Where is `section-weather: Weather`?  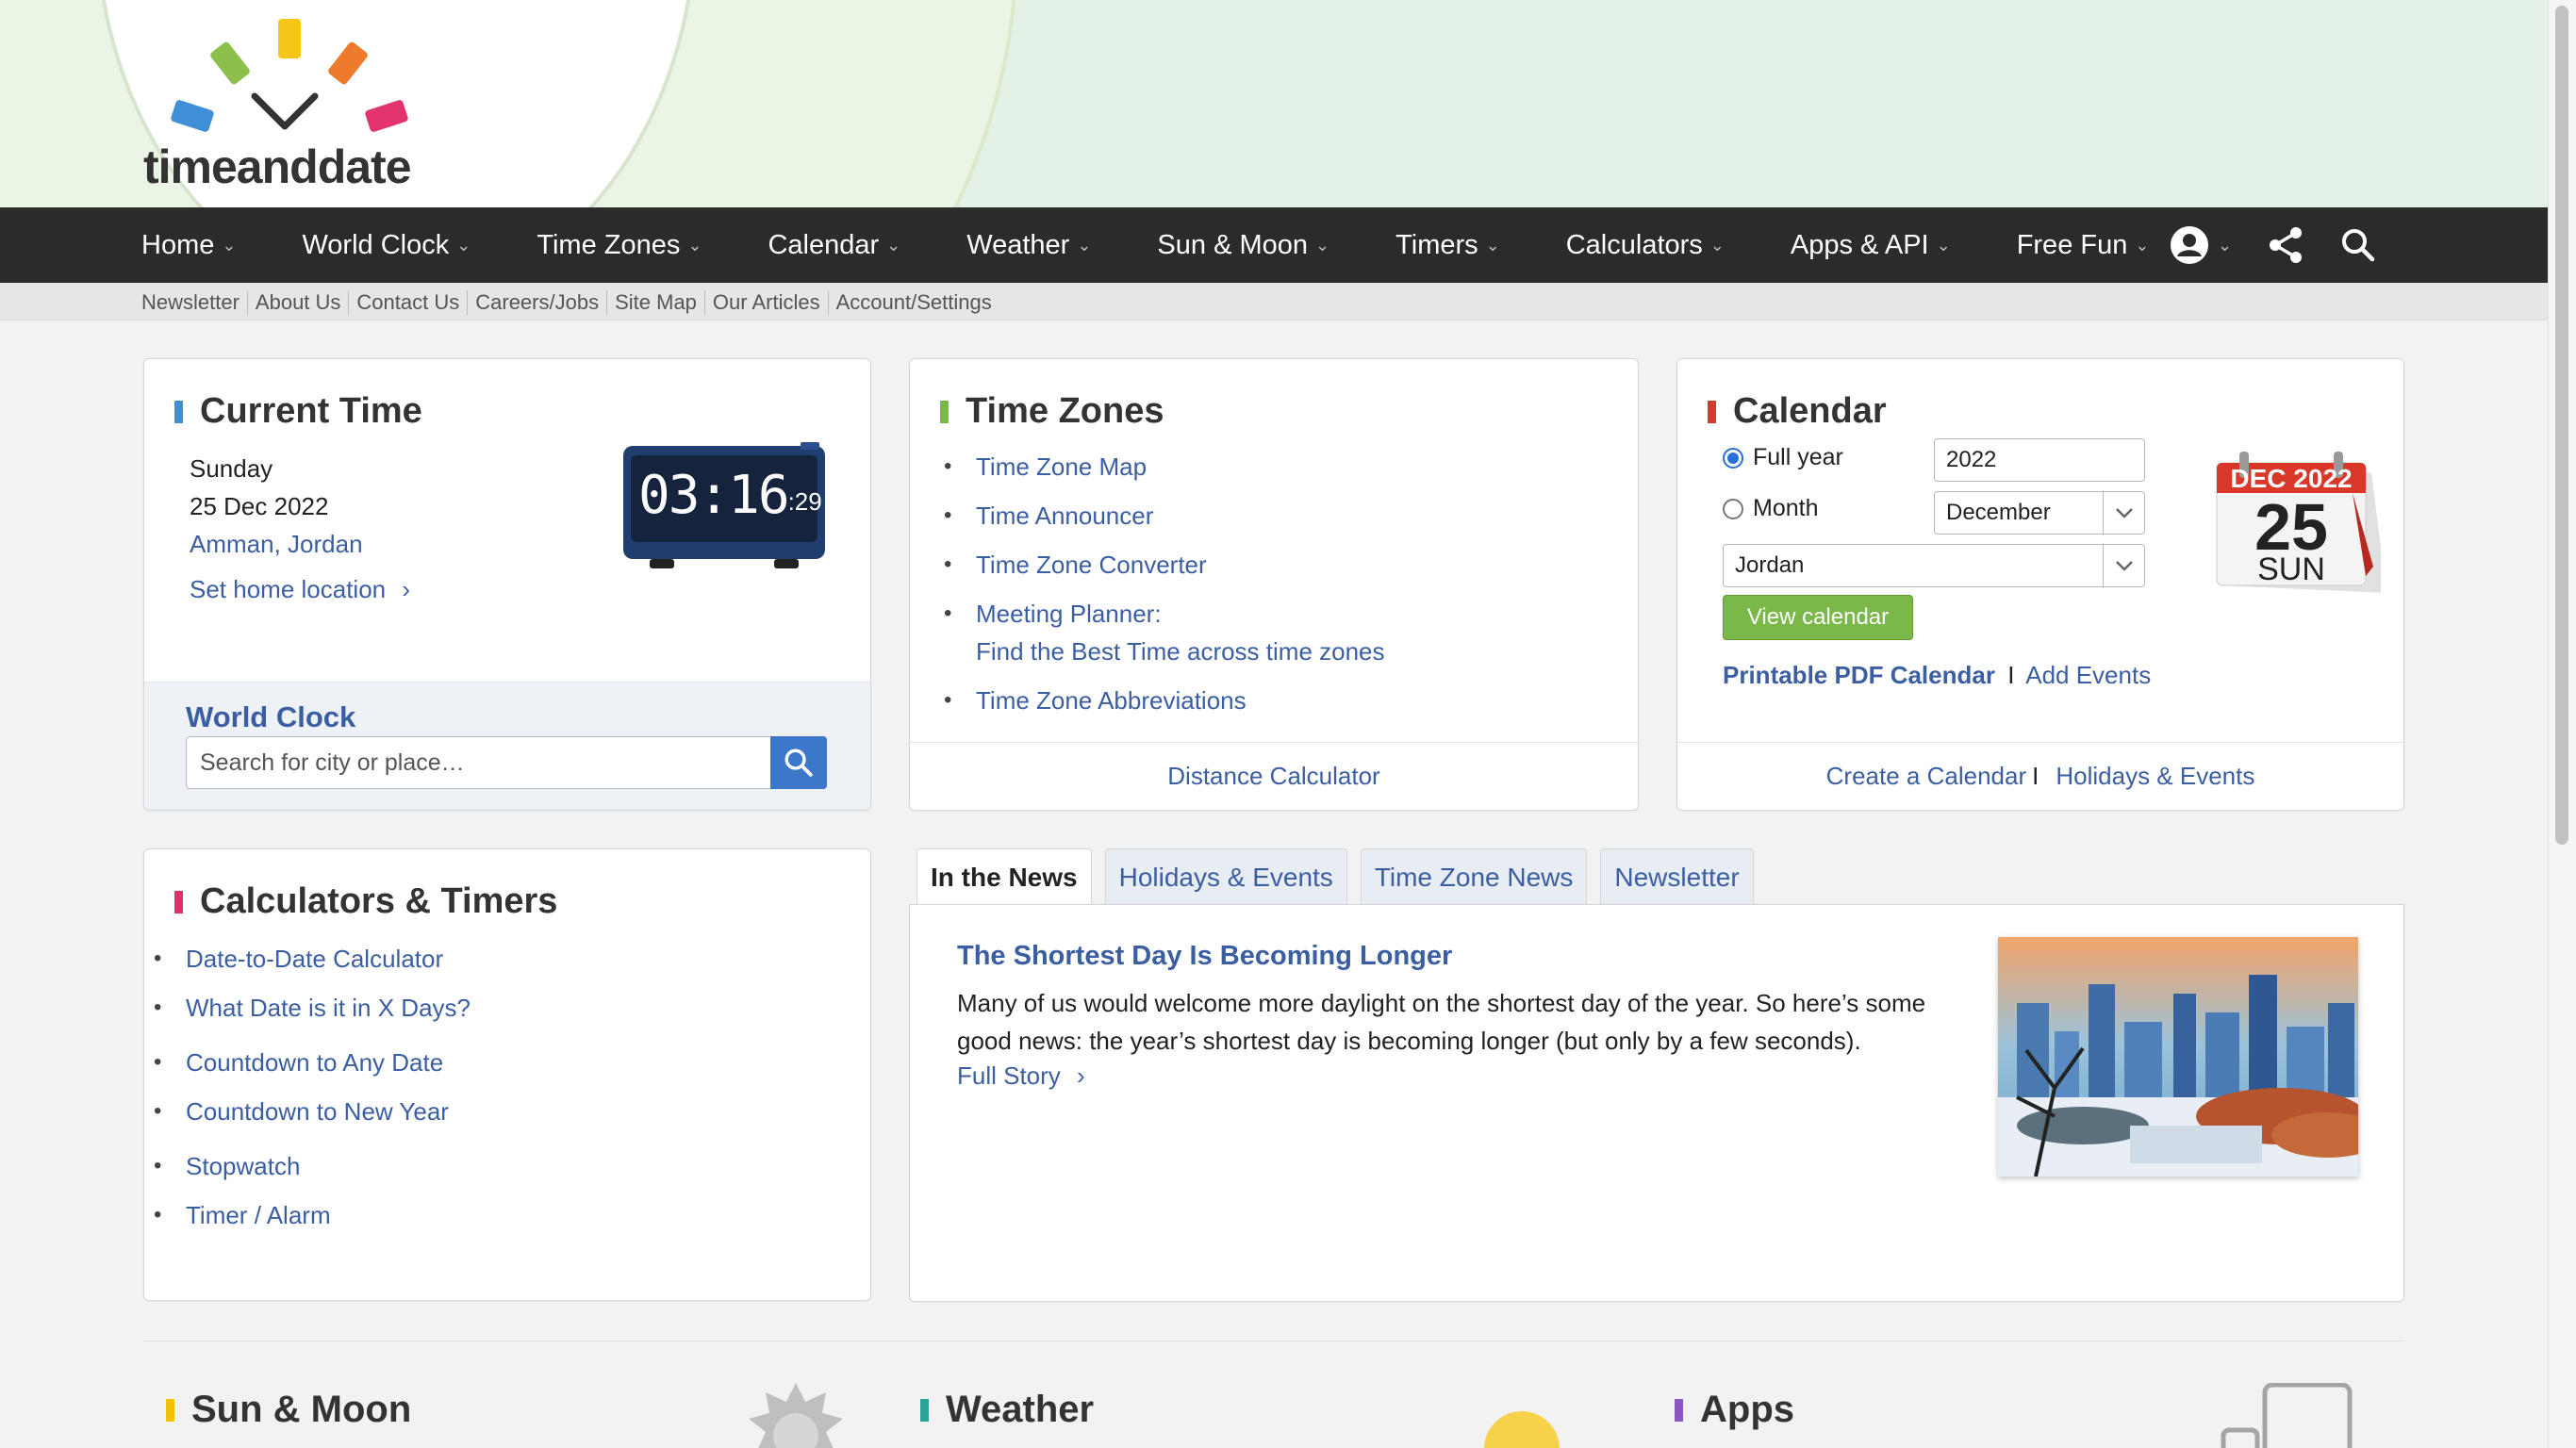 section-weather: Weather is located at coordinates (1007, 1410).